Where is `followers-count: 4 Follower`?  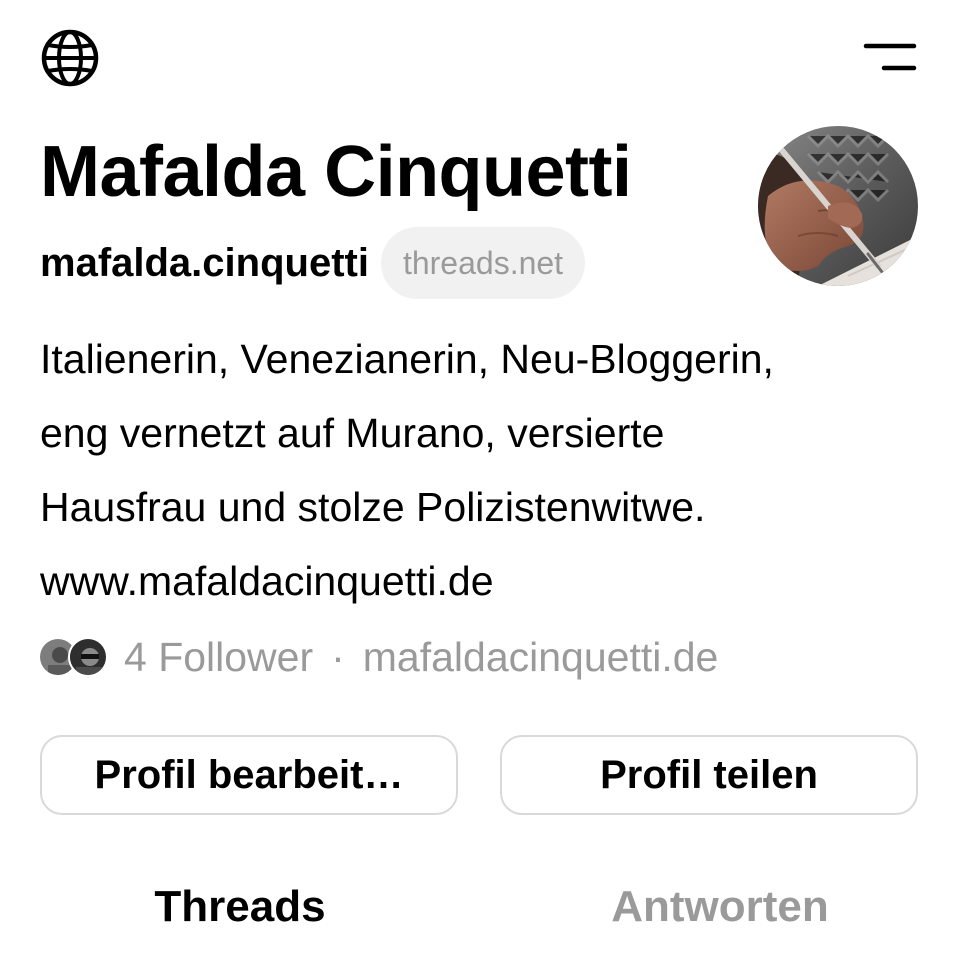
followers-count: 4 Follower is located at coordinates (218, 657).